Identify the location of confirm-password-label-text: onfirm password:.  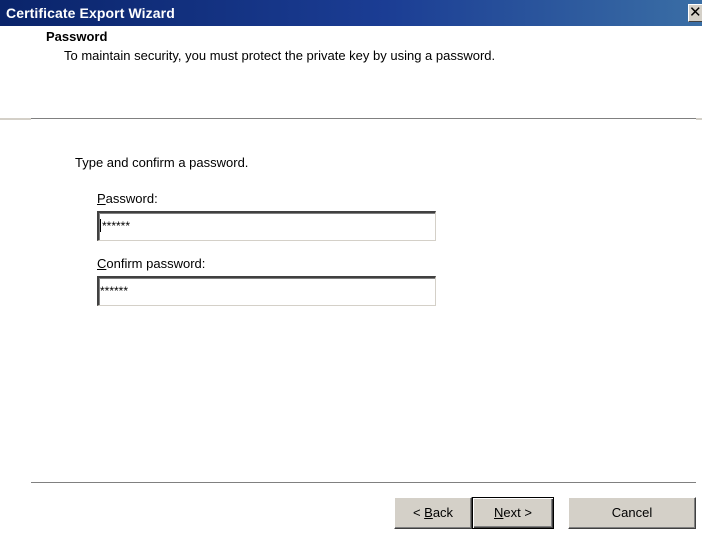
(156, 263).